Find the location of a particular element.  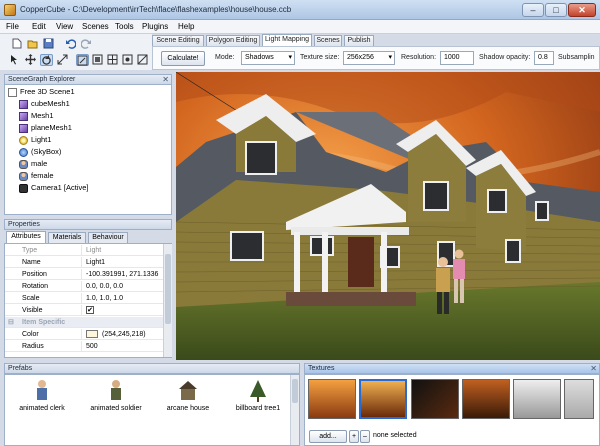

menu-bar: File Edit View Scenes Tools Plugins Help is located at coordinates (300, 27).